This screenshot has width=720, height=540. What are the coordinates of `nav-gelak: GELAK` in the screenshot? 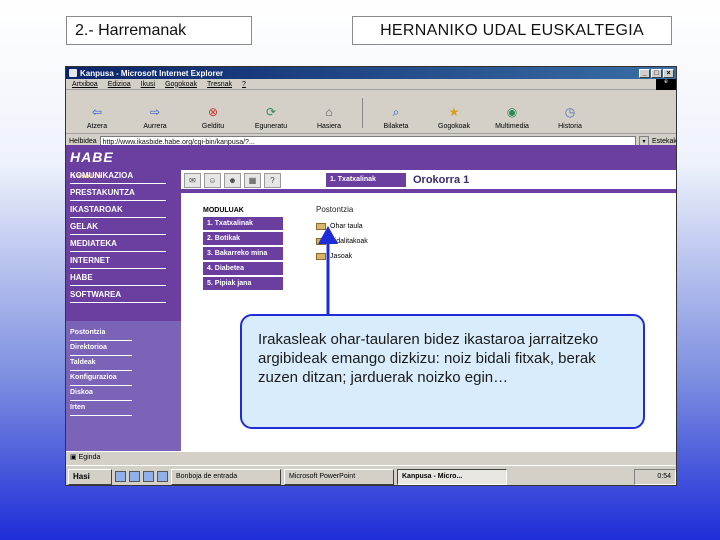 It's located at (118, 227).